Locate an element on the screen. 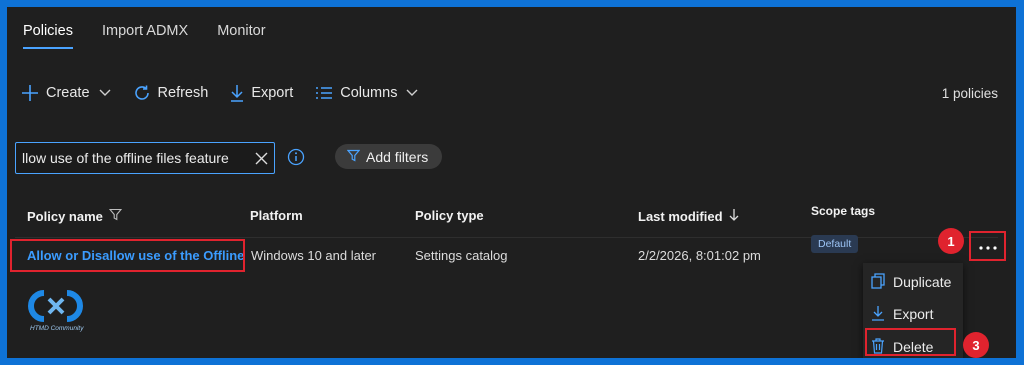 This screenshot has height=365, width=1024. export-button: Export is located at coordinates (261, 93).